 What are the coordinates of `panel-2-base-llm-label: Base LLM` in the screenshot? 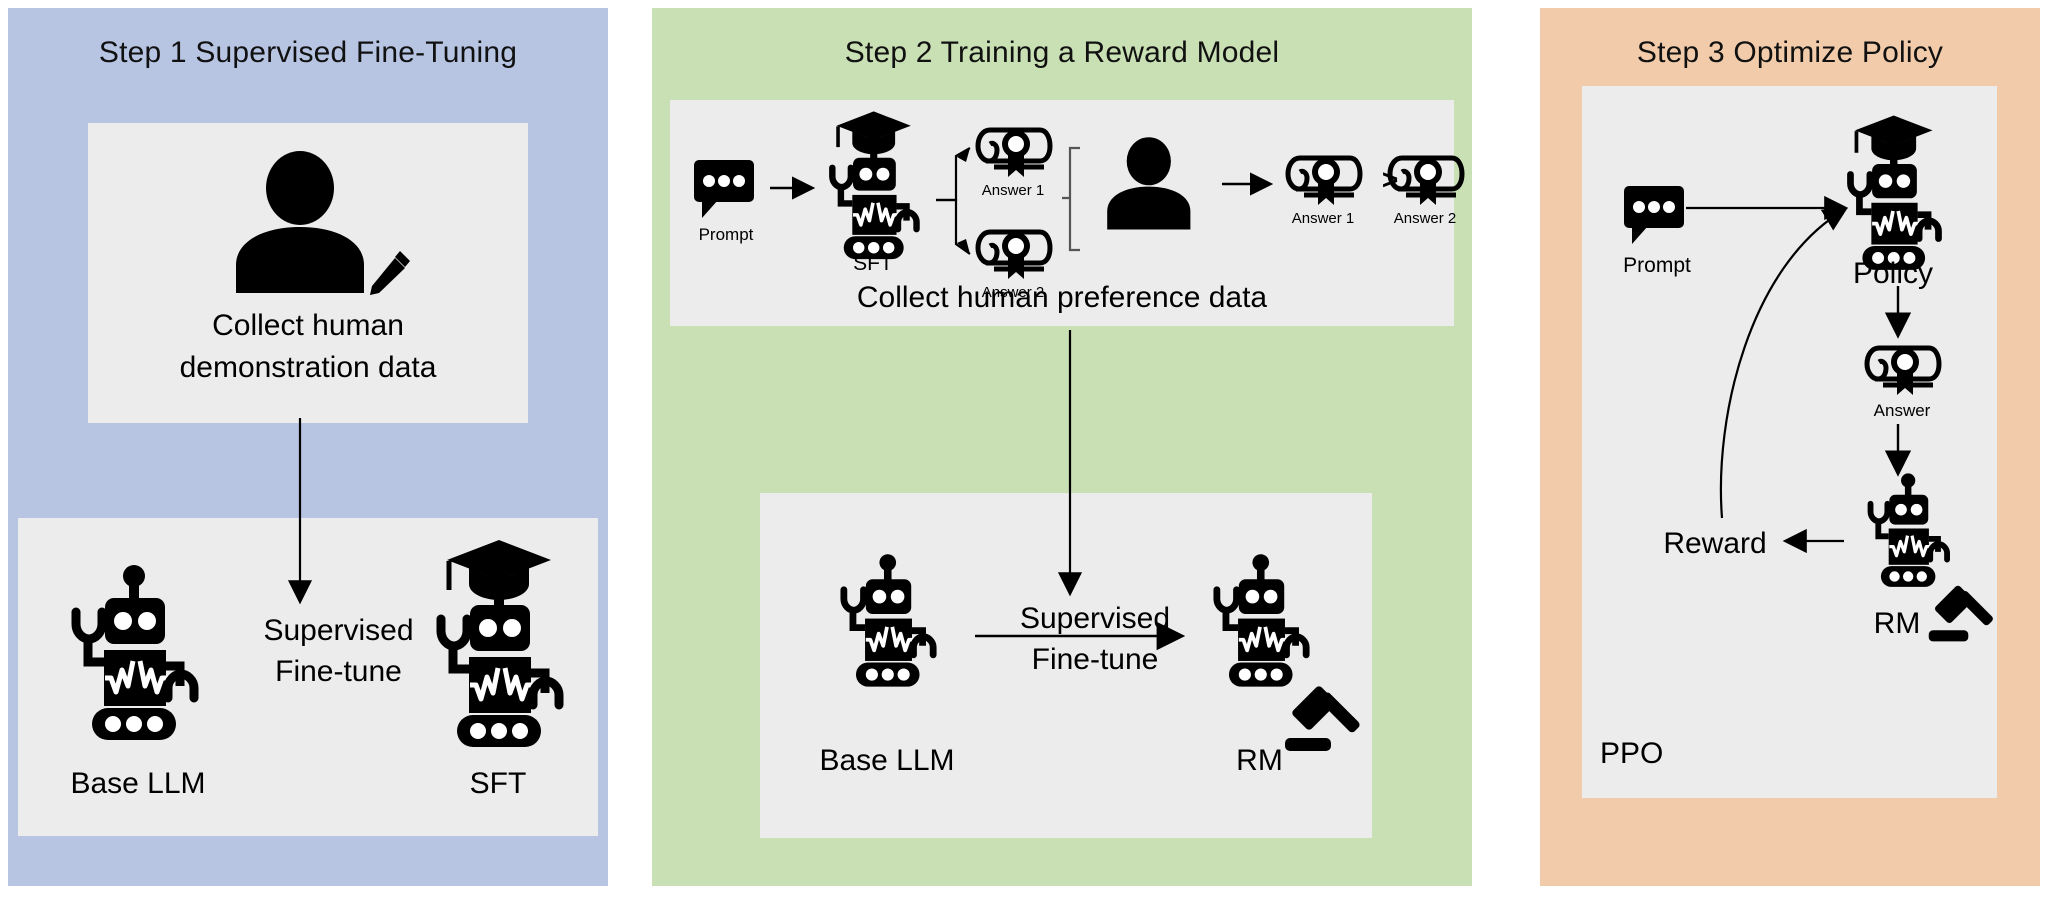 It's located at (887, 760).